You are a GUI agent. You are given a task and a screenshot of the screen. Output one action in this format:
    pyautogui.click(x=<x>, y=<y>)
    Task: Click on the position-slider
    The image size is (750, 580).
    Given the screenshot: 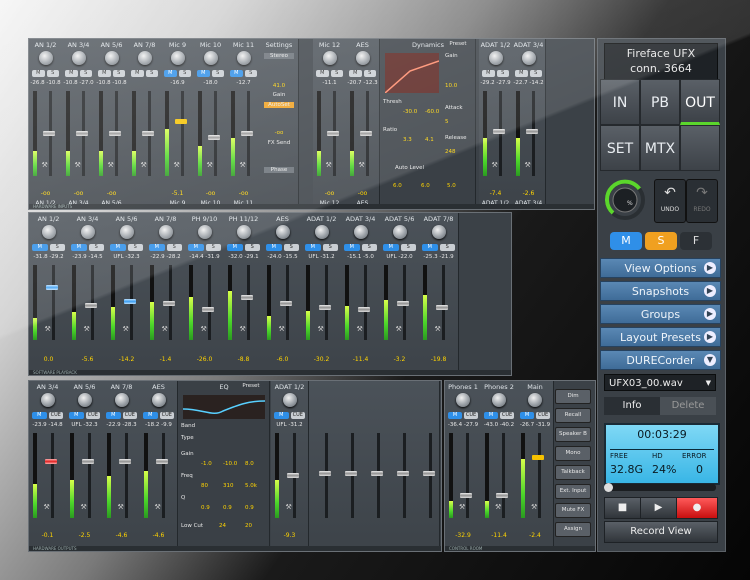 What is the action you would take?
    pyautogui.click(x=660, y=487)
    